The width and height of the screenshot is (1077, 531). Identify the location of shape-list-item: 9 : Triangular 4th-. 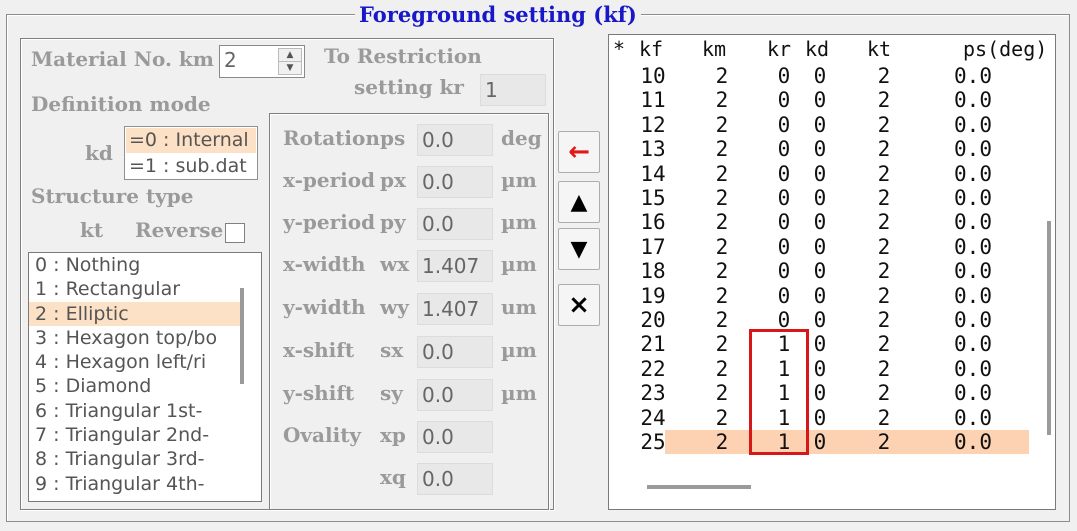
(135, 484).